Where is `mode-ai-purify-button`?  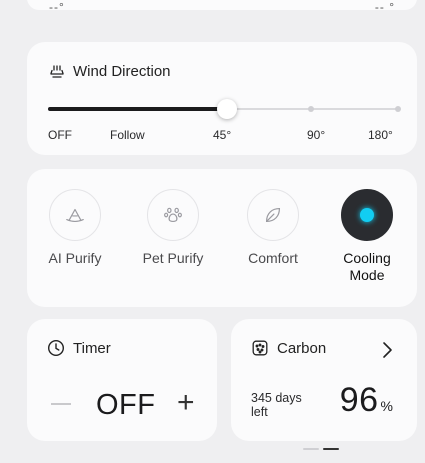 mode-ai-purify-button is located at coordinates (75, 215).